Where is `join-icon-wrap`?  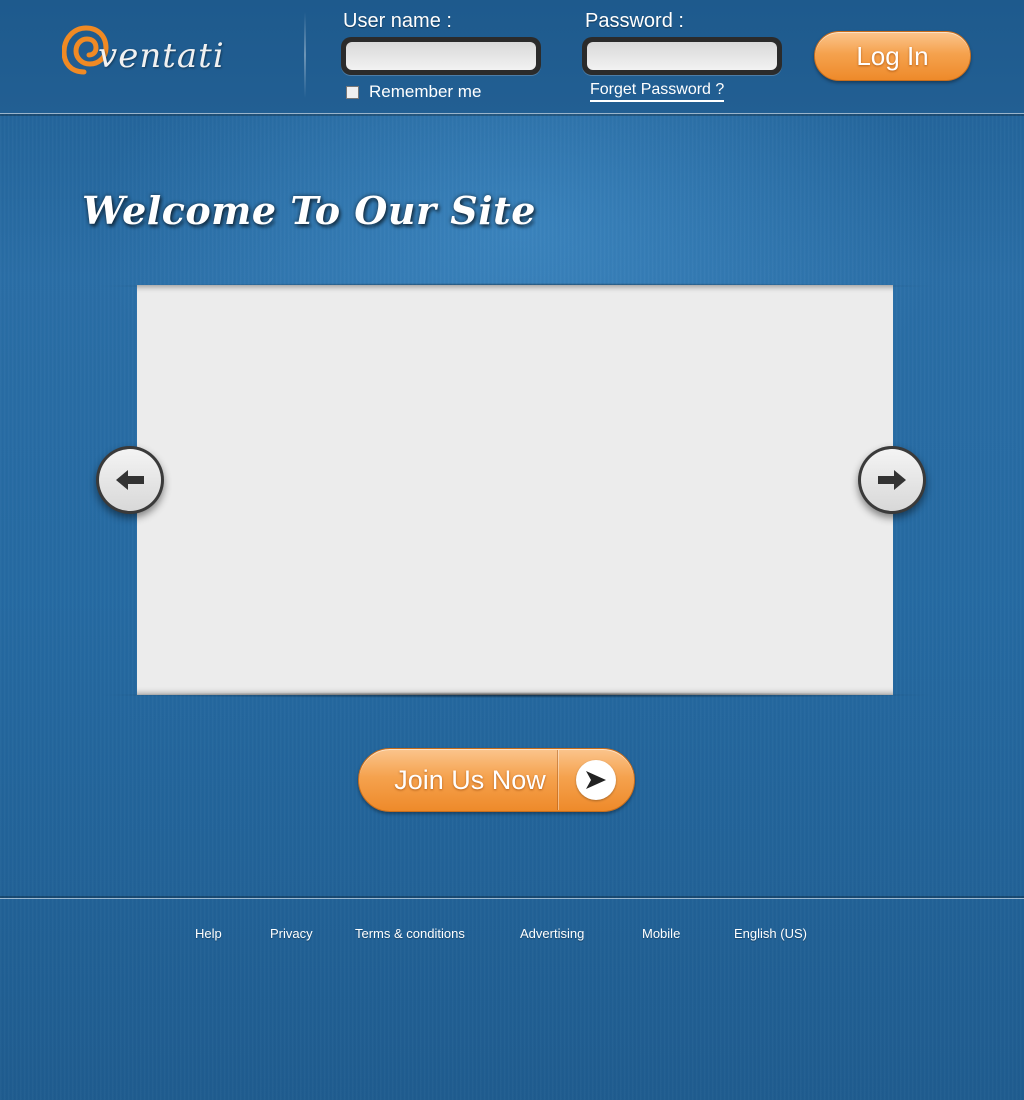
join-icon-wrap is located at coordinates (596, 780).